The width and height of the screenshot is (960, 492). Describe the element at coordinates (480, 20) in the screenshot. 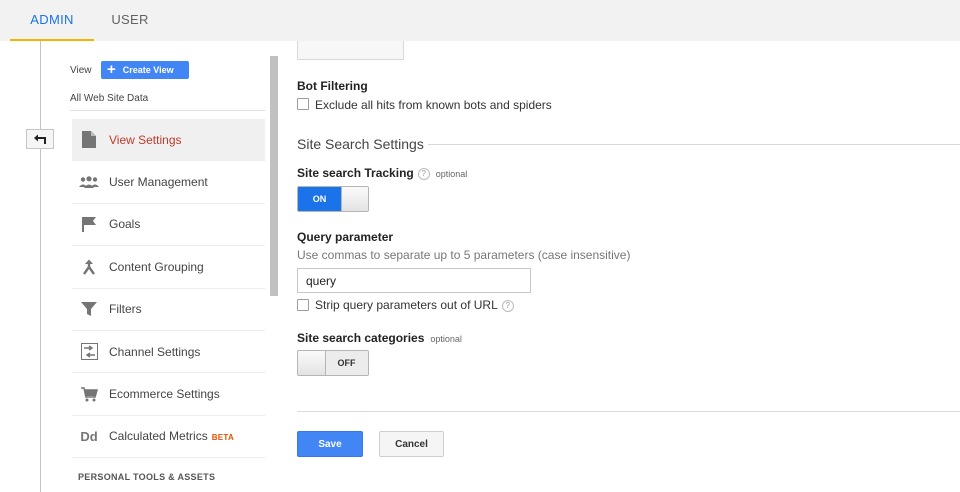

I see `top-tab-bar: ADMIN USER` at that location.